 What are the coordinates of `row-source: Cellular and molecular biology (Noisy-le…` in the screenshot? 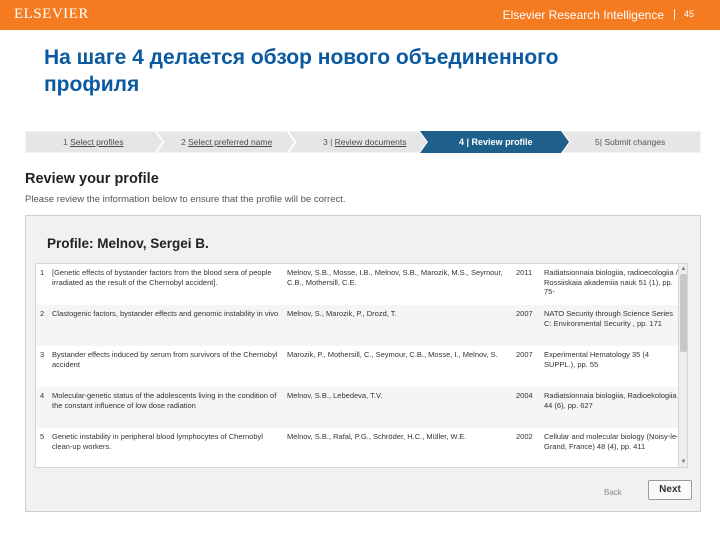 It's located at (611, 441).